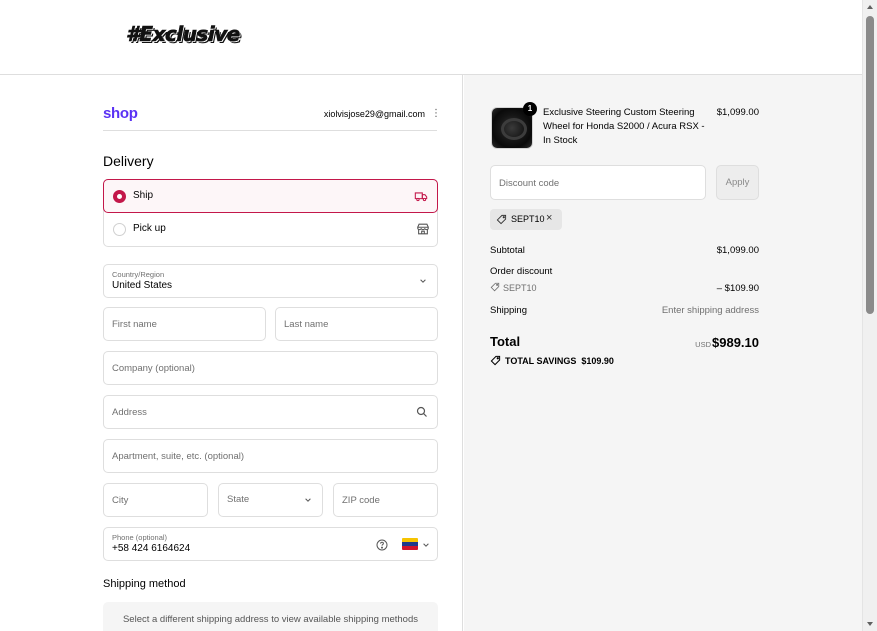 The width and height of the screenshot is (877, 631). Describe the element at coordinates (184, 324) in the screenshot. I see `first-name-field: First name` at that location.